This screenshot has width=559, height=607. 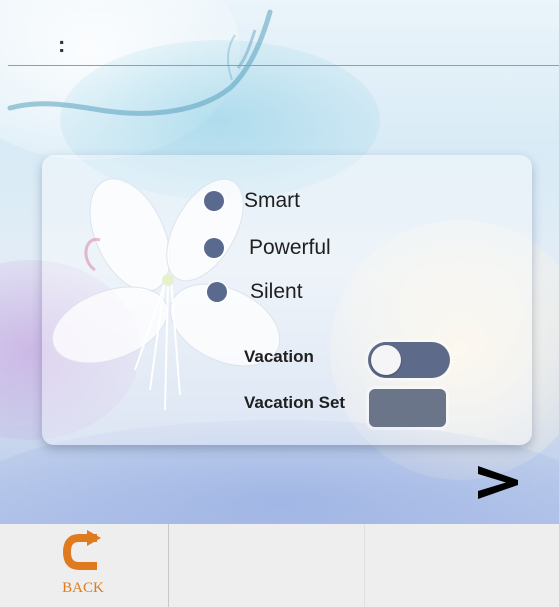 I want to click on mode-option-silent: Silent, so click(x=255, y=292).